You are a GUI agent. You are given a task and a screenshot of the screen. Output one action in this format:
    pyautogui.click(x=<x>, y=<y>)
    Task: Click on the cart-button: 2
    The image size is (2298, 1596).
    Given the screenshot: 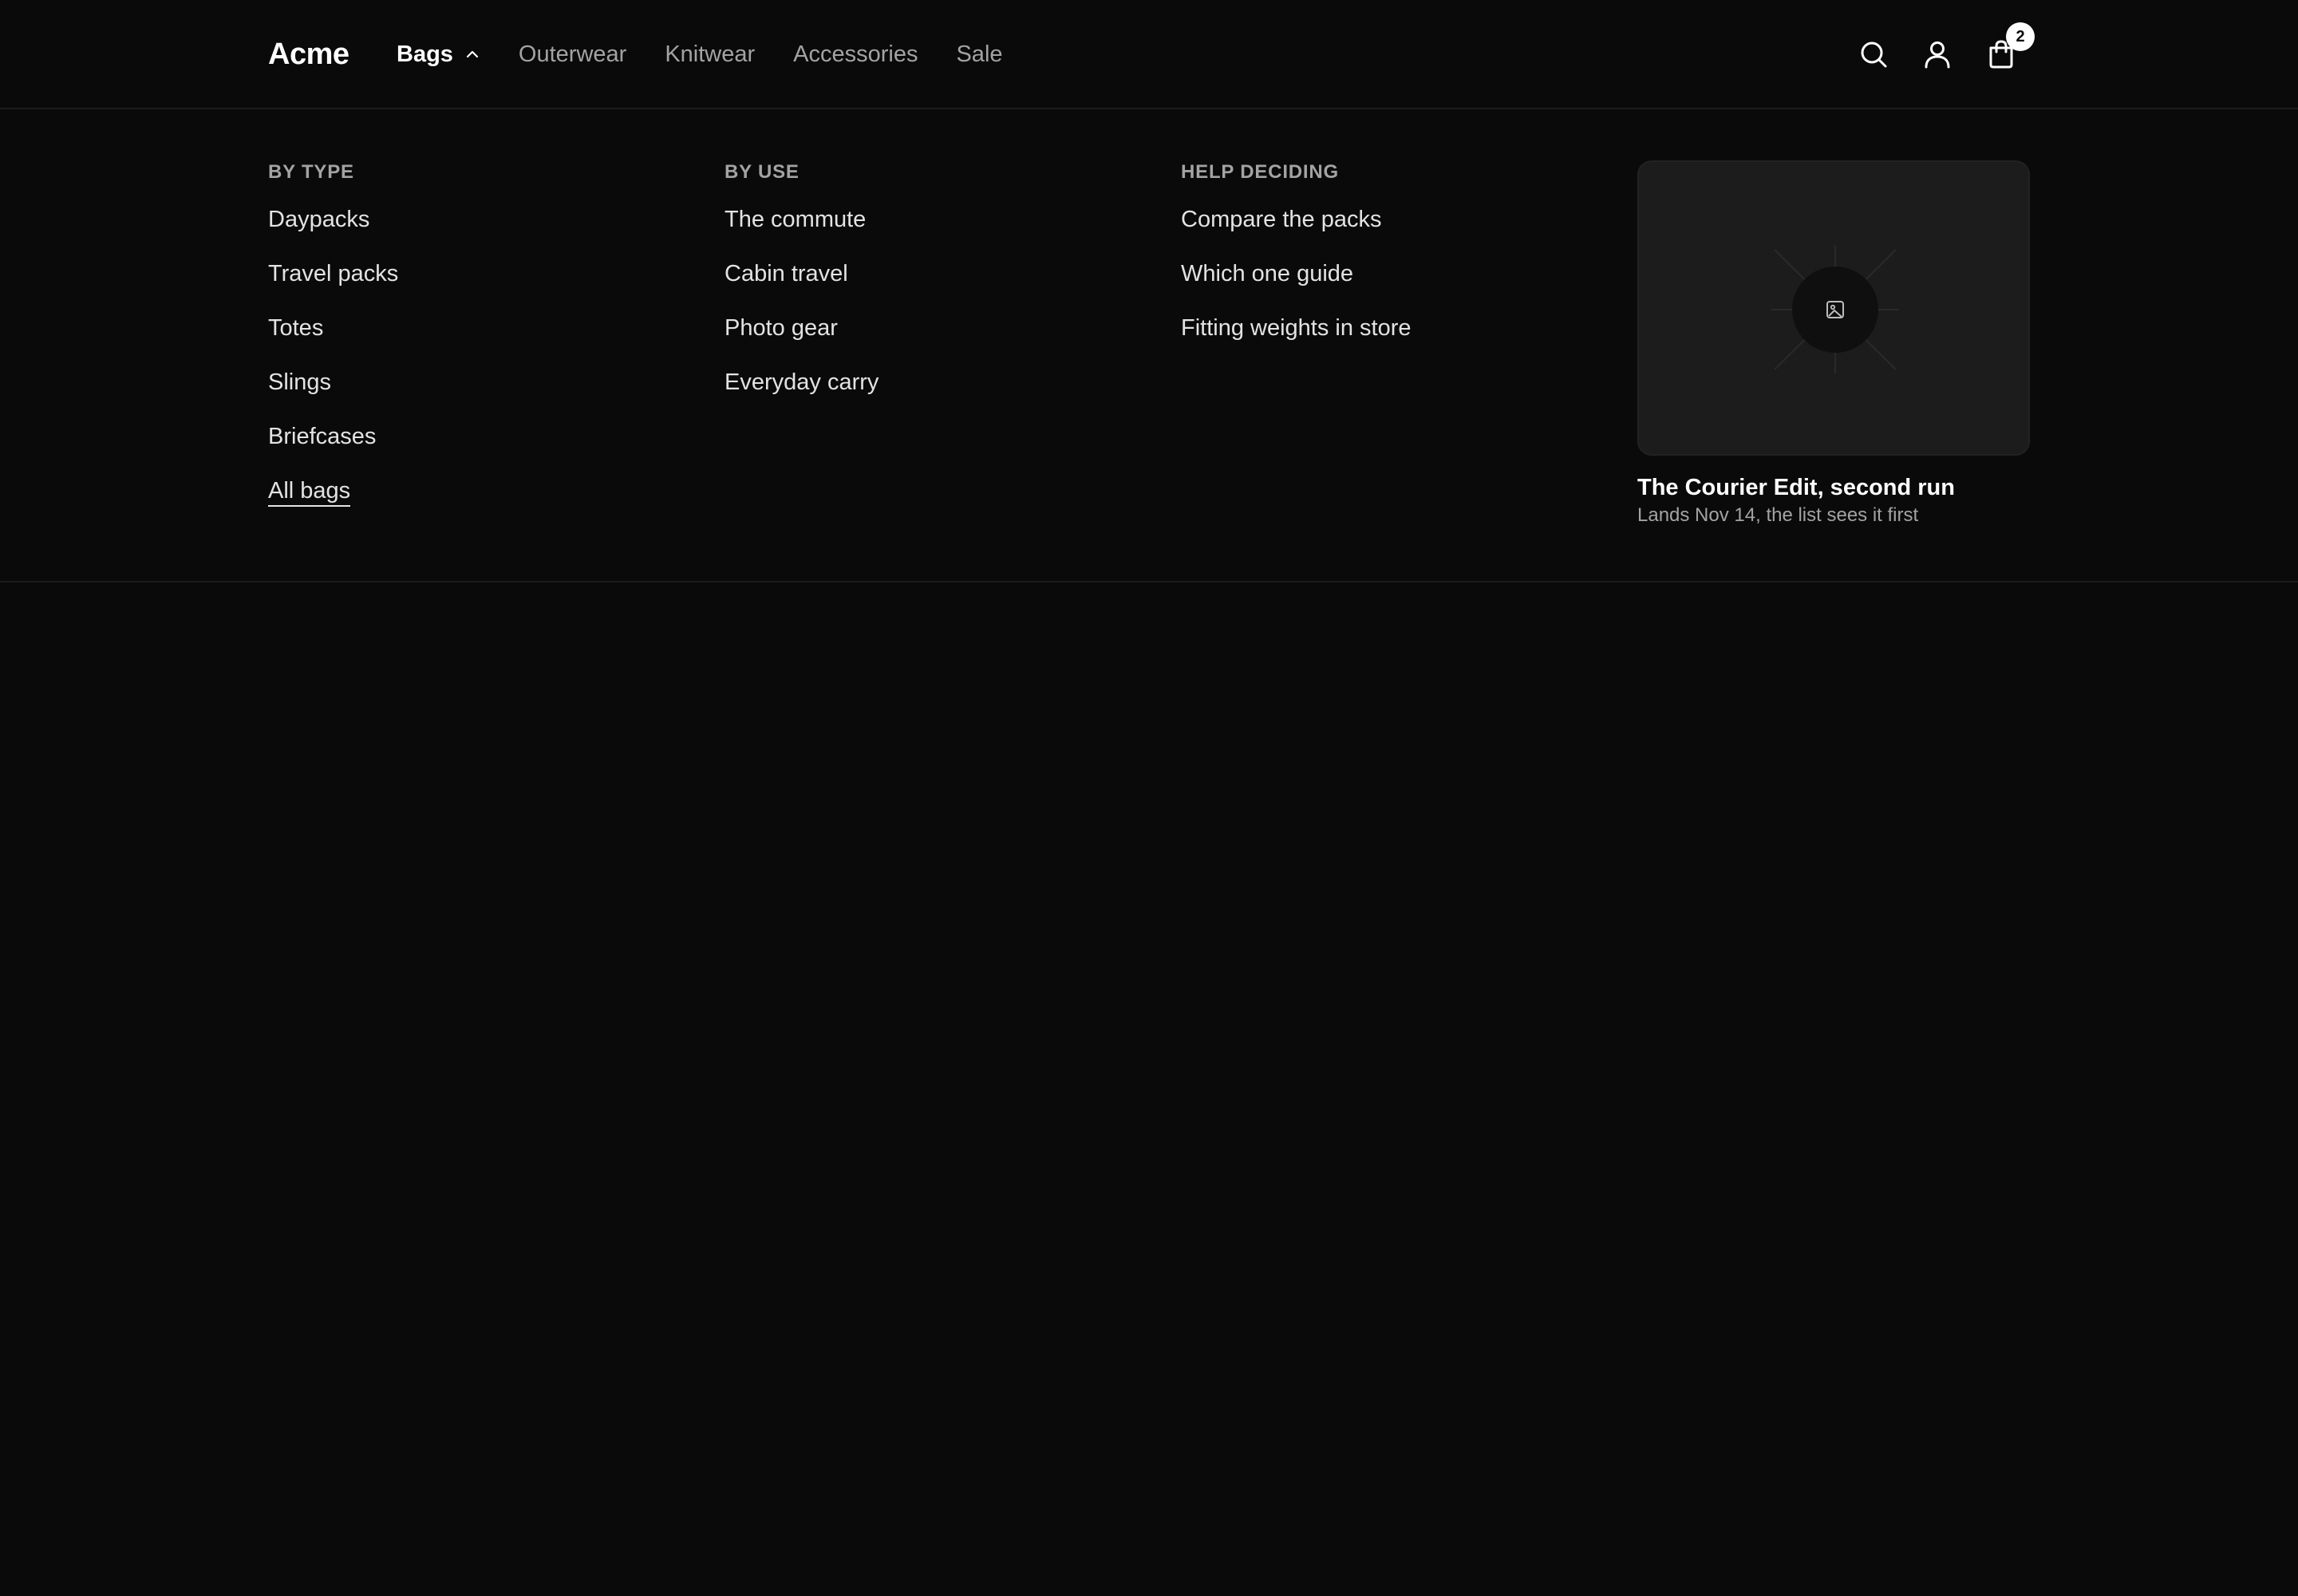 What is the action you would take?
    pyautogui.click(x=2007, y=49)
    